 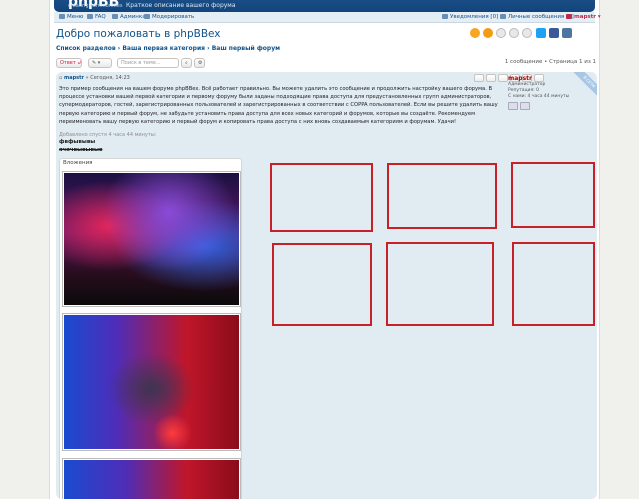 What do you see at coordinates (503, 78) in the screenshot?
I see `info-icon` at bounding box center [503, 78].